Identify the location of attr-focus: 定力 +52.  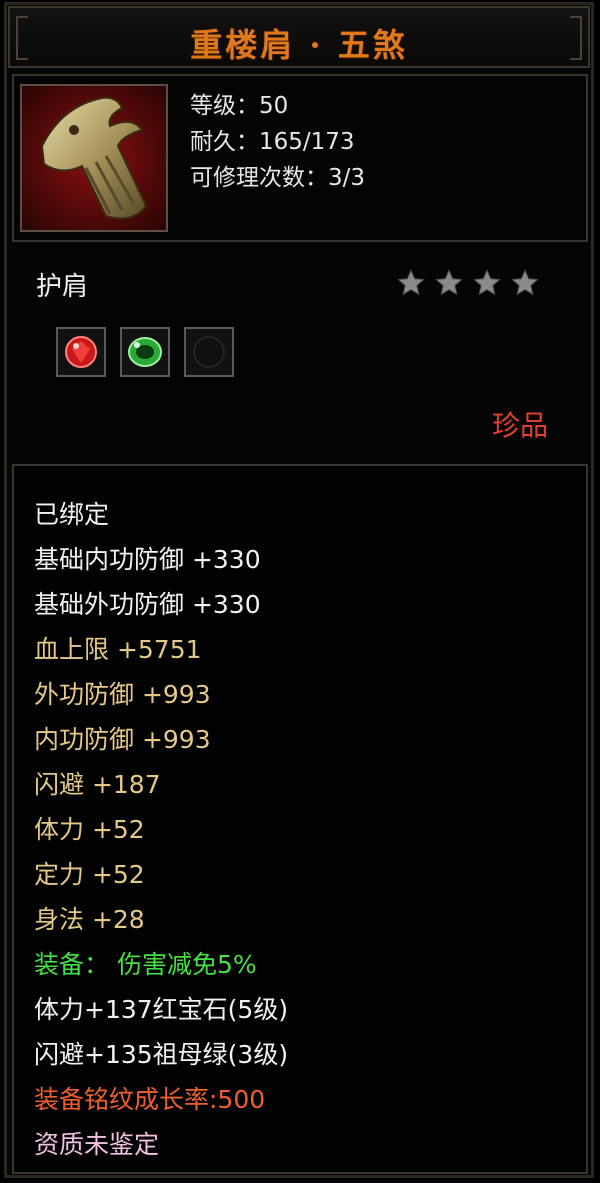
(89, 874).